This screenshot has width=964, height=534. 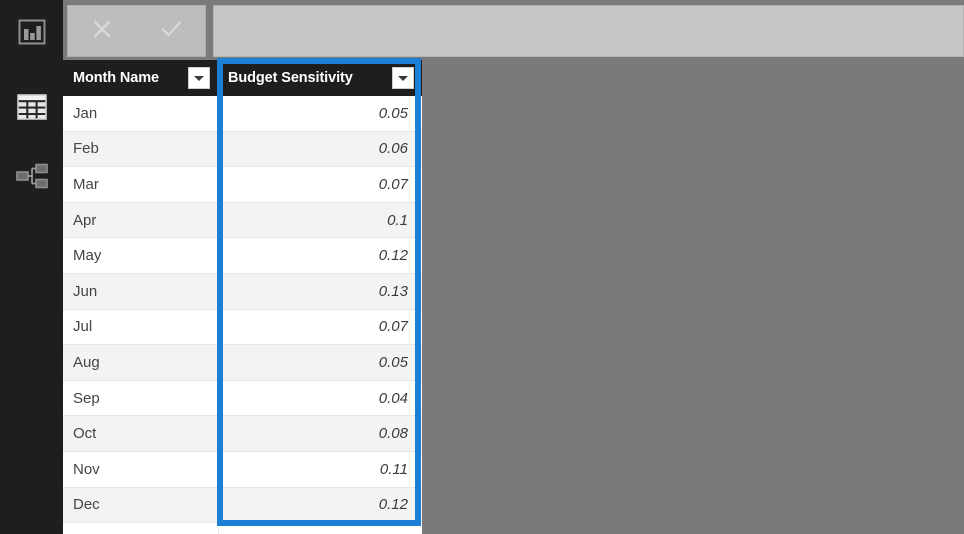 What do you see at coordinates (31, 267) in the screenshot?
I see `left-navigation-rail` at bounding box center [31, 267].